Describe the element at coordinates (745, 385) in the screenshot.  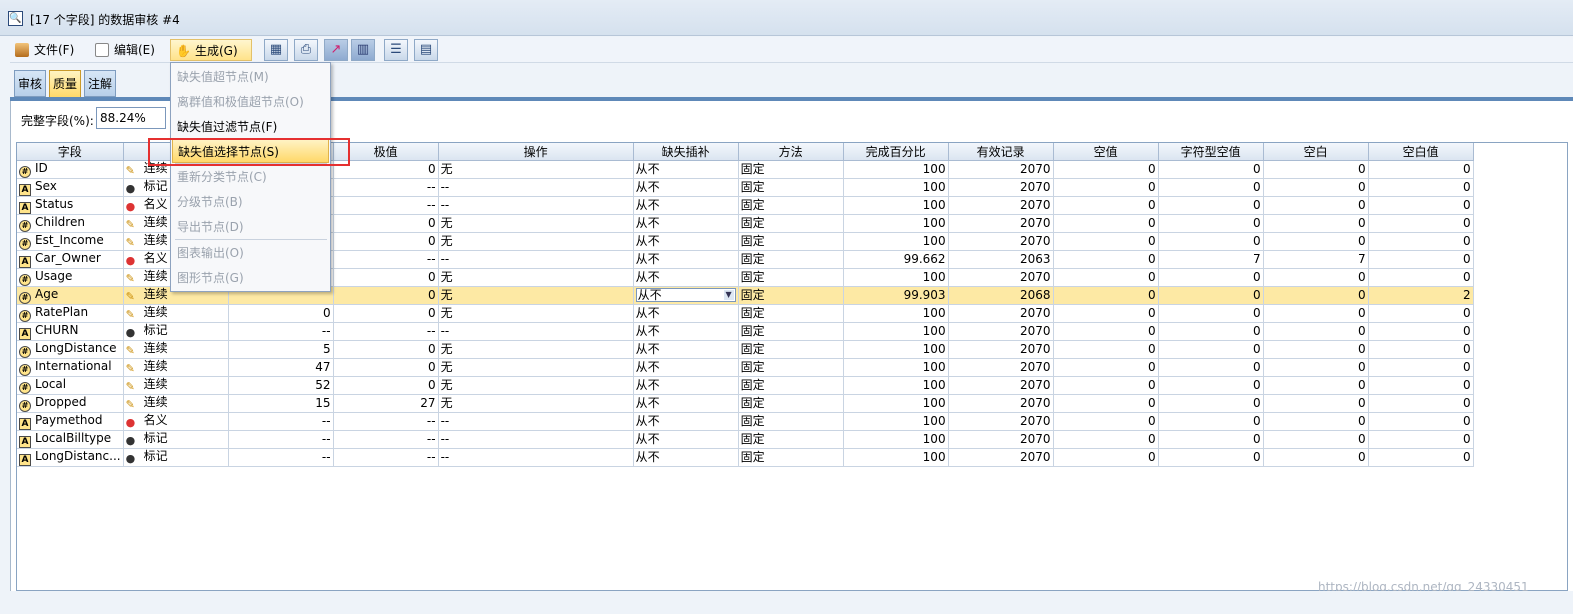
I see `table-row: # Local ✎ 连续 52 0 无从不 固定 100 2070 0 0 0 0` at that location.